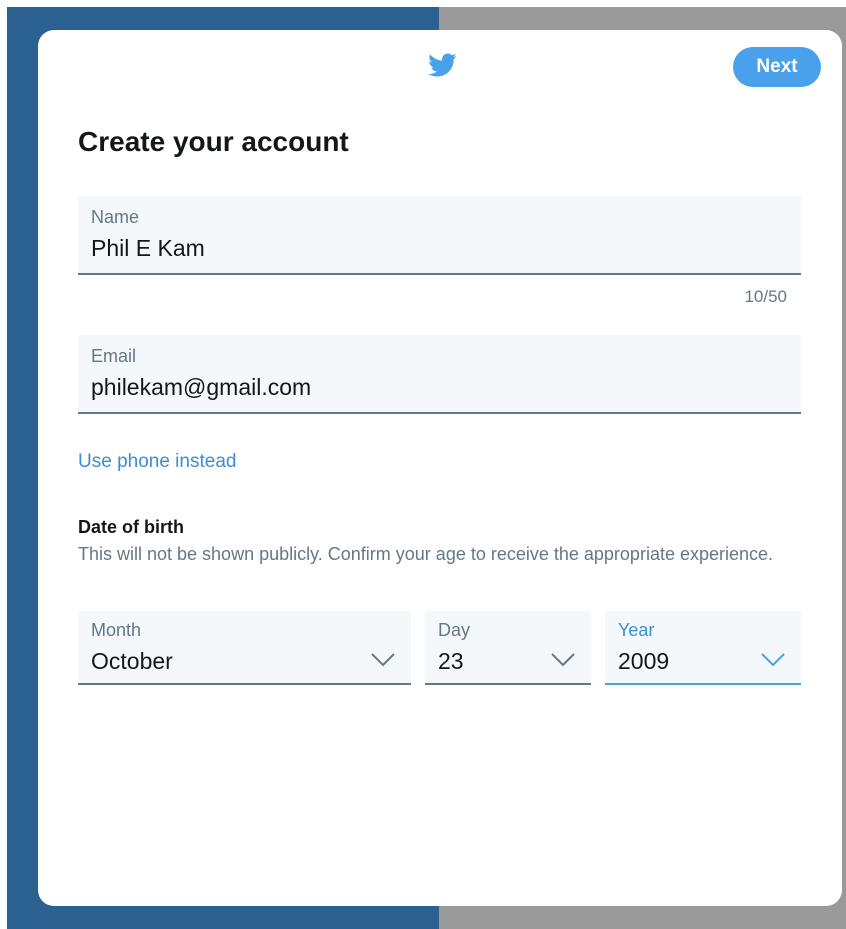 The width and height of the screenshot is (846, 929). I want to click on name-field-label: Name, so click(115, 217).